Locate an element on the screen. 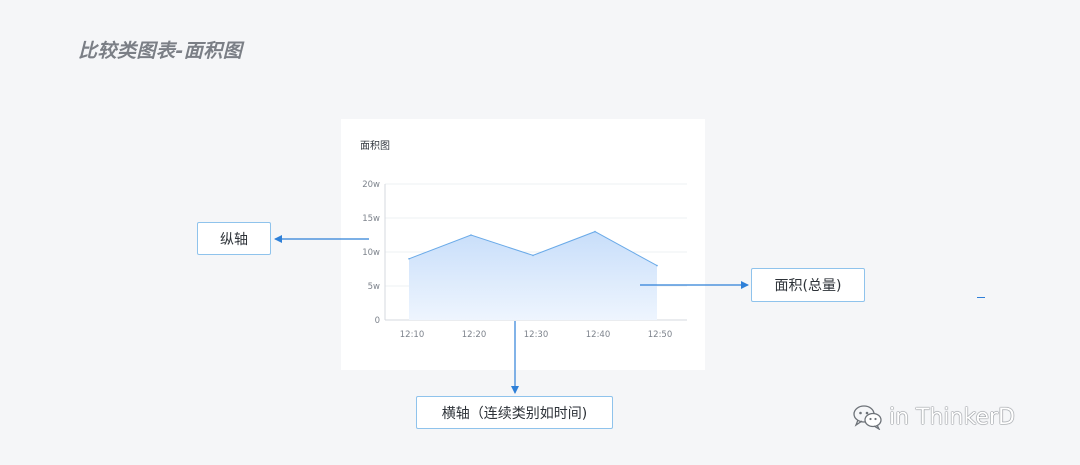  watermark-text: in ThinkerD is located at coordinates (952, 417).